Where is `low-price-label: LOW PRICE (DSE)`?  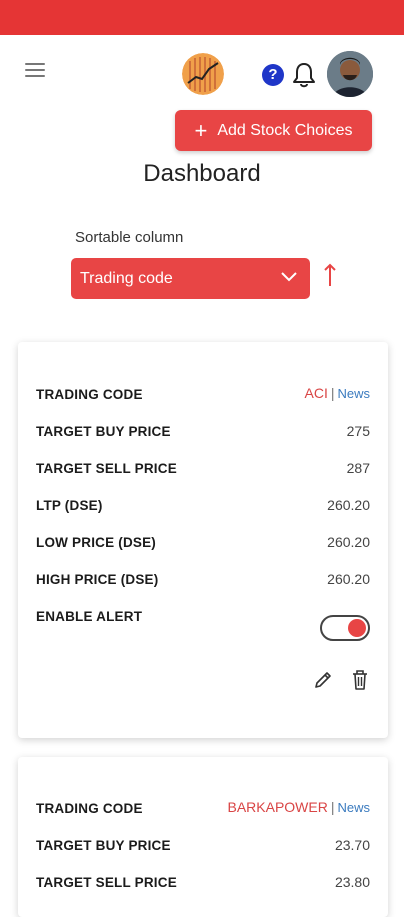
low-price-label: LOW PRICE (DSE) is located at coordinates (96, 542).